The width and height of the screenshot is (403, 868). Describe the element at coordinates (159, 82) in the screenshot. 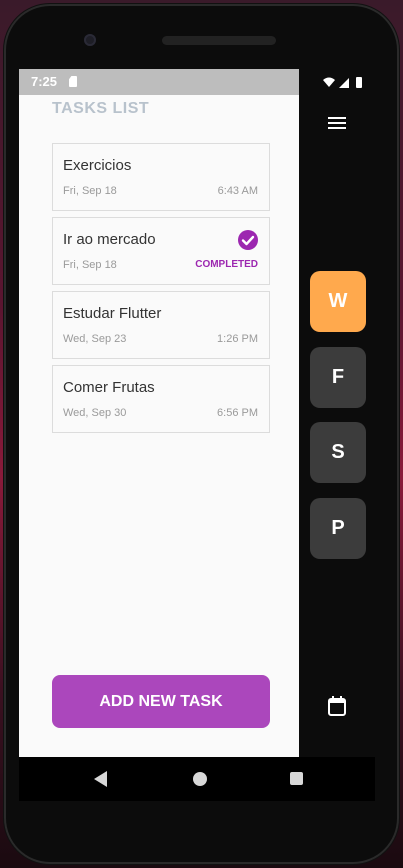

I see `status-bar: 7:25` at that location.